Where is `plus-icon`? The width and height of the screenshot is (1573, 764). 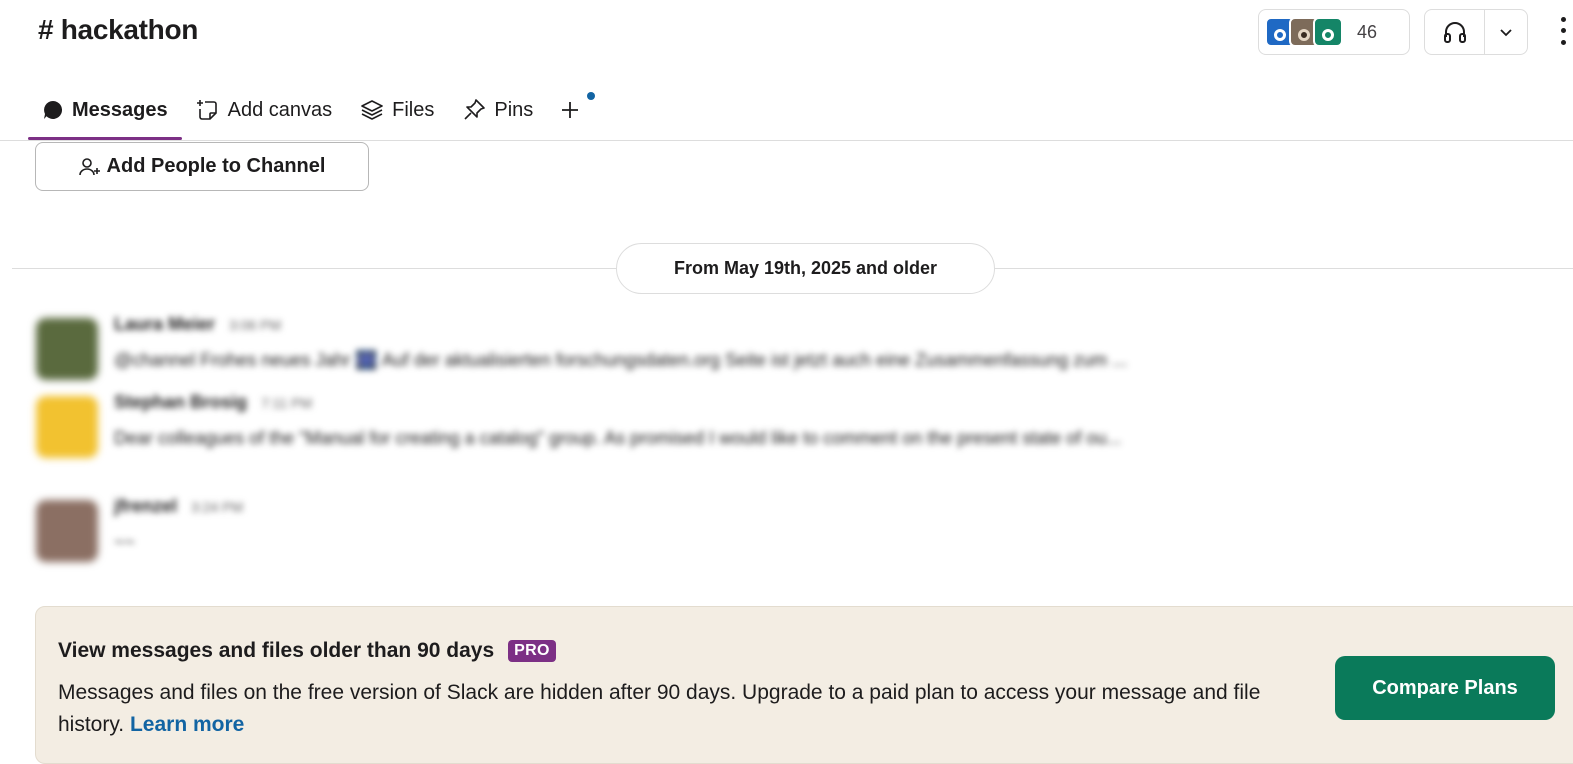
plus-icon is located at coordinates (570, 110).